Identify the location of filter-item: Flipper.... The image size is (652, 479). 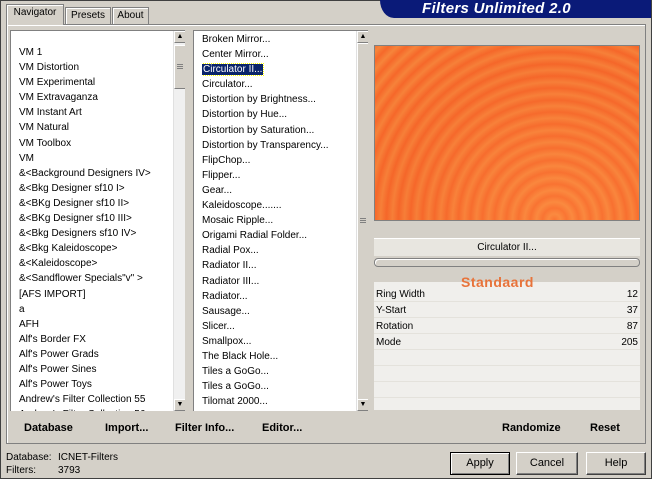
(278, 175).